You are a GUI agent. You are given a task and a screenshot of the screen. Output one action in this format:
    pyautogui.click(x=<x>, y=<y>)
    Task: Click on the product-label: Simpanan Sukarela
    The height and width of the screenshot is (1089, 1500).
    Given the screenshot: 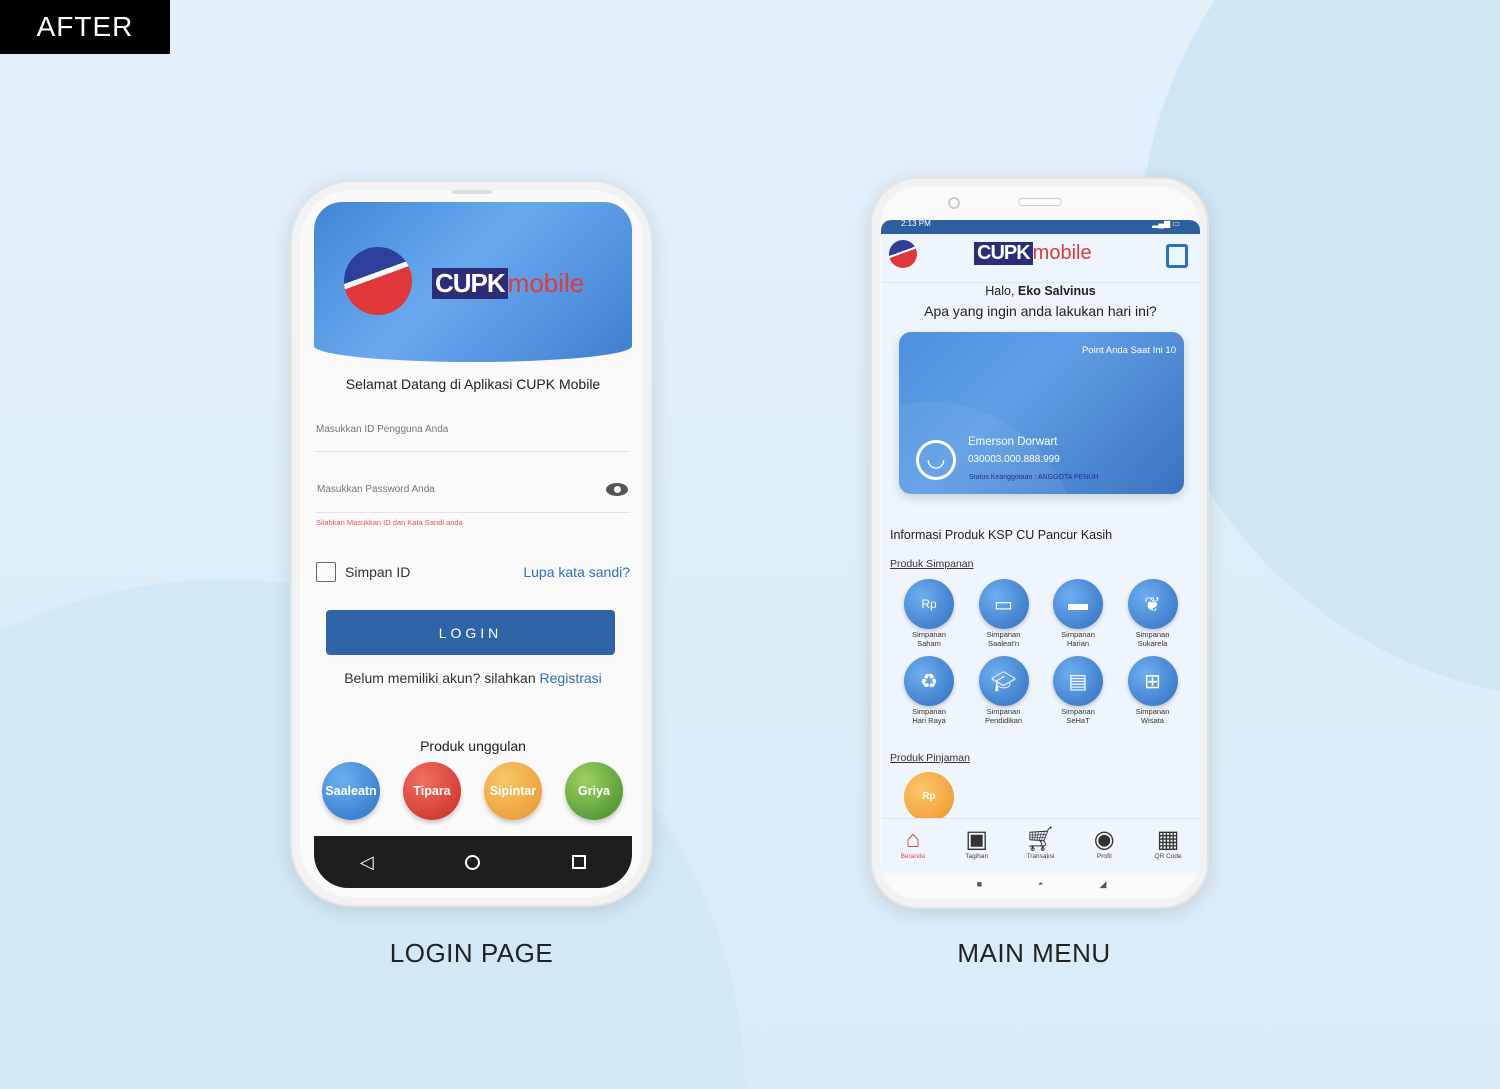 What is the action you would take?
    pyautogui.click(x=1153, y=639)
    